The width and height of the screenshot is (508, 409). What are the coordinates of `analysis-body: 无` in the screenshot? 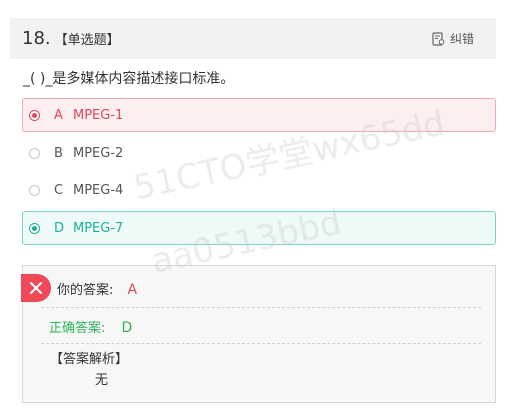 It's located at (102, 380).